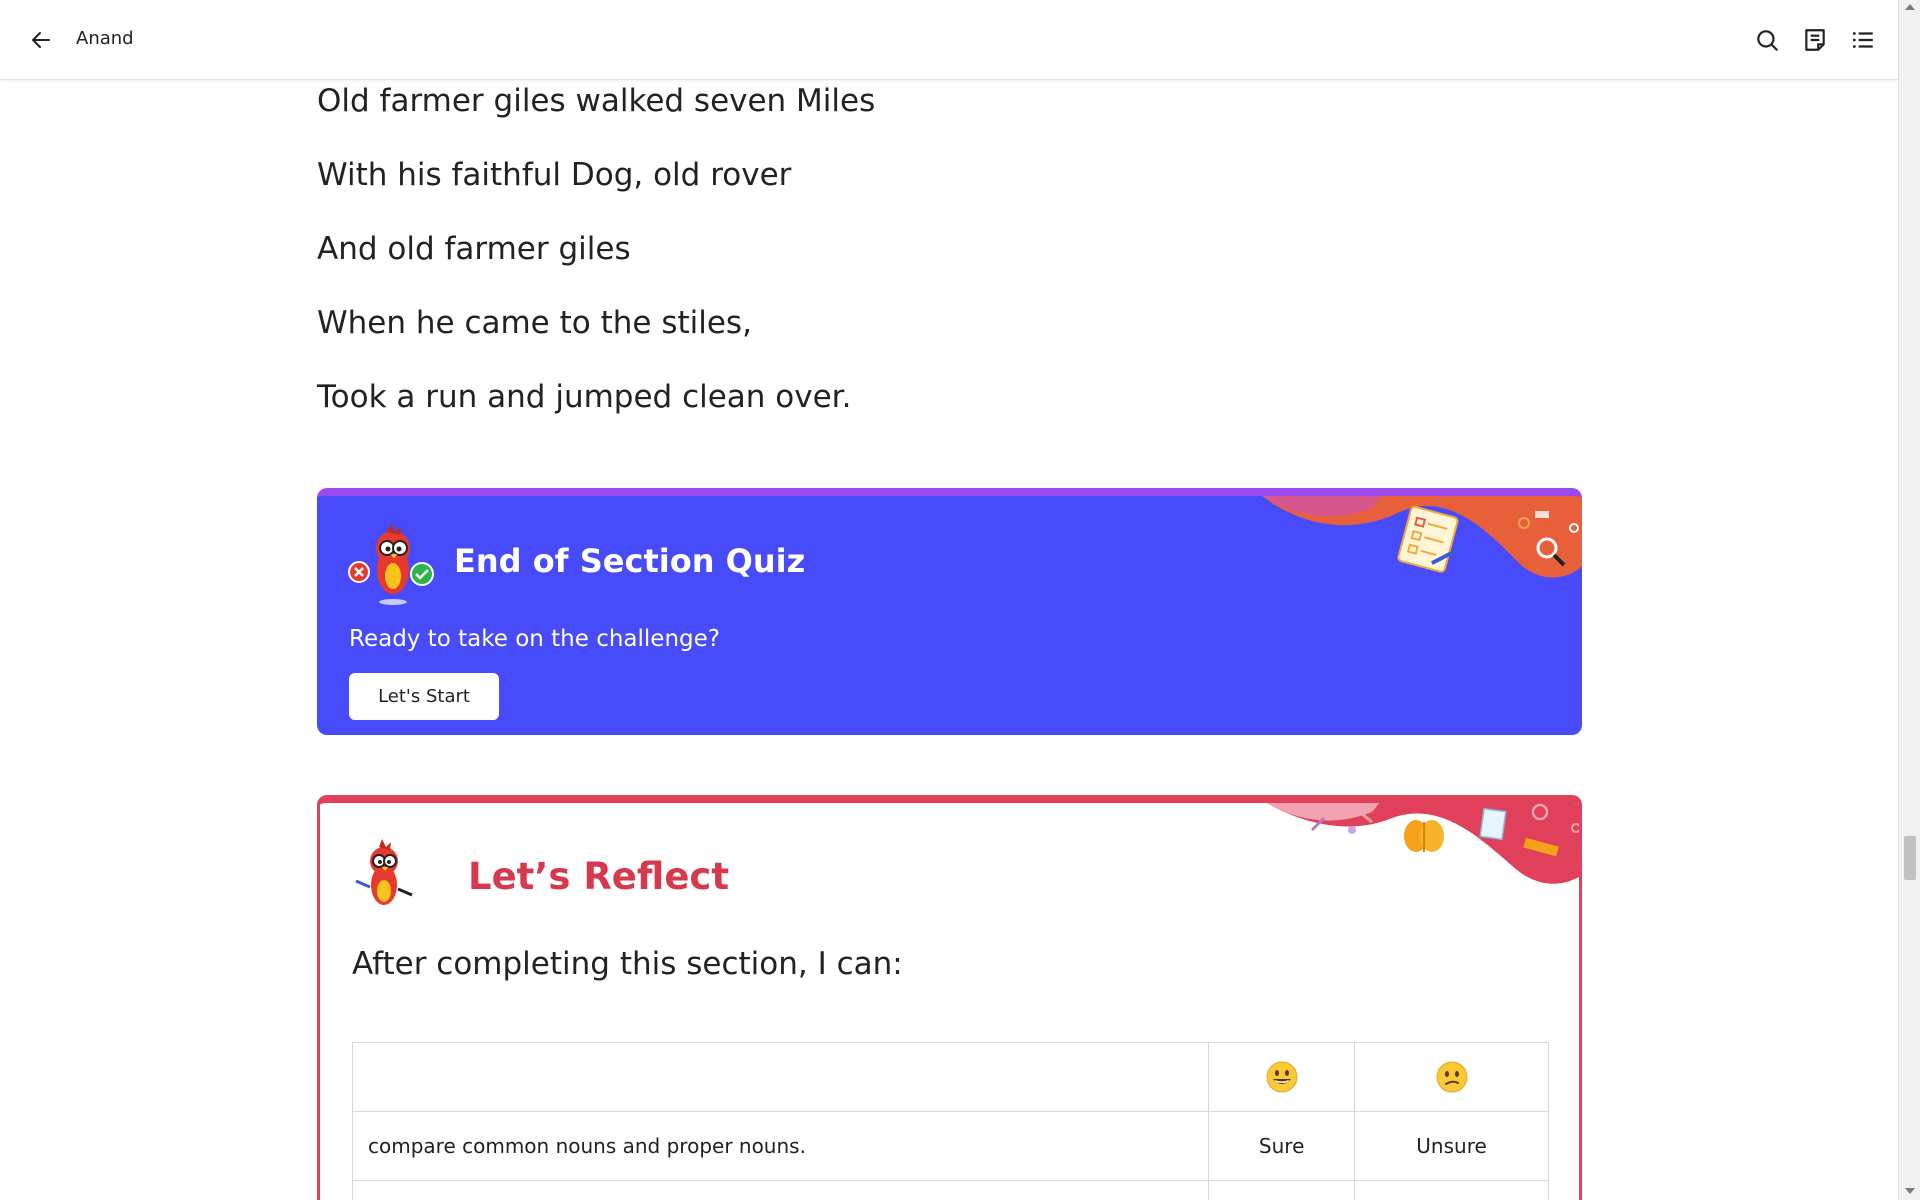 The height and width of the screenshot is (1200, 1920). I want to click on poem-line: With his faithful Dog, old rover, so click(554, 175).